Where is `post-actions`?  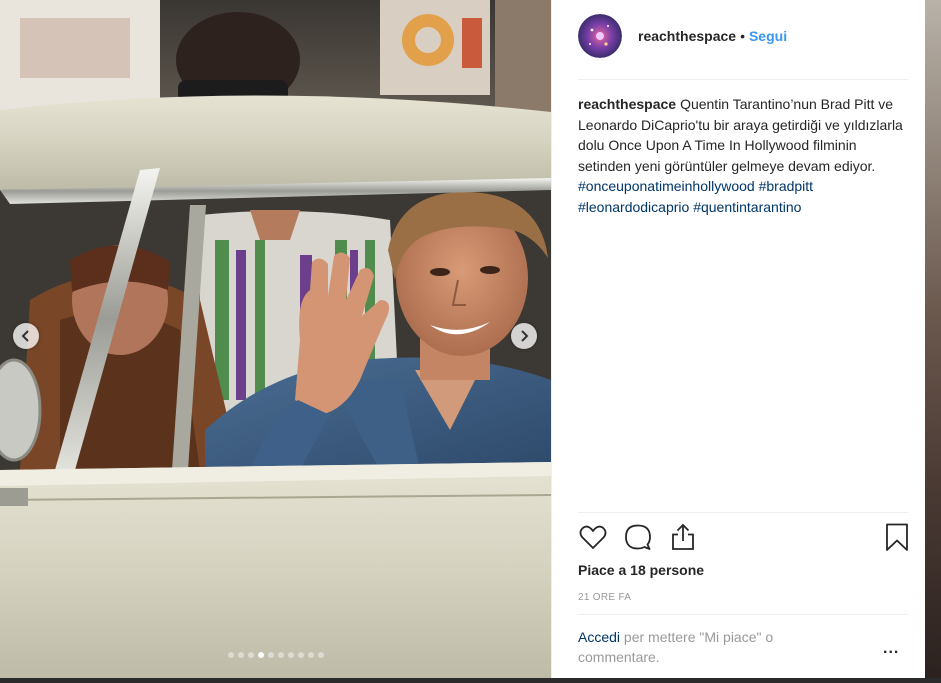
post-actions is located at coordinates (745, 539).